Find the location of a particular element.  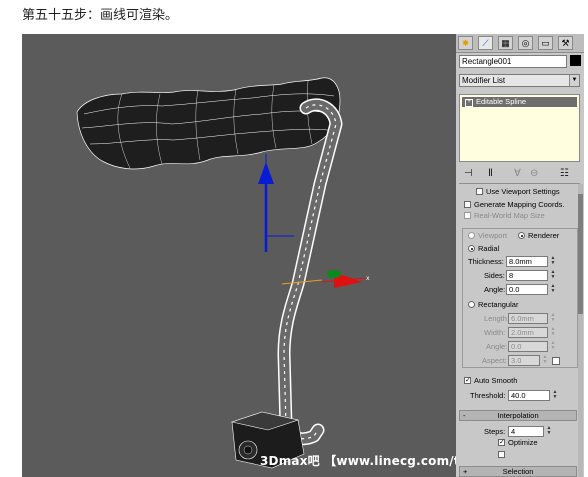

step-caption: 第五十五步：画线可渲染。 is located at coordinates (100, 15).